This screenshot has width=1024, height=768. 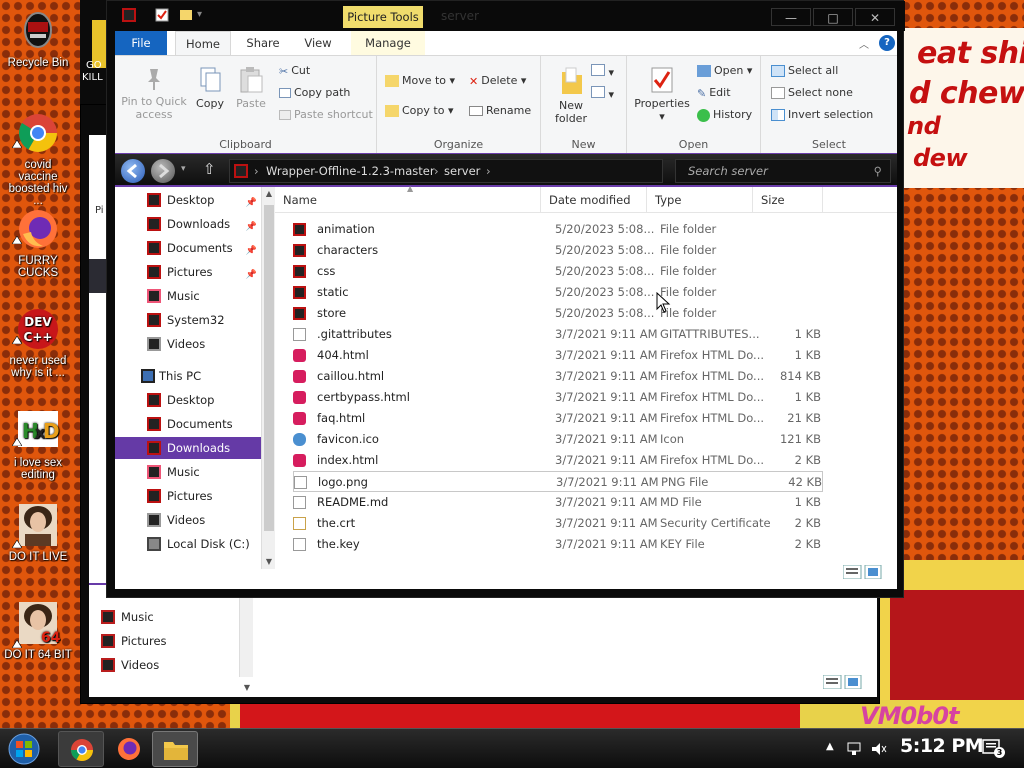 I want to click on rename-button: Rename, so click(x=500, y=110).